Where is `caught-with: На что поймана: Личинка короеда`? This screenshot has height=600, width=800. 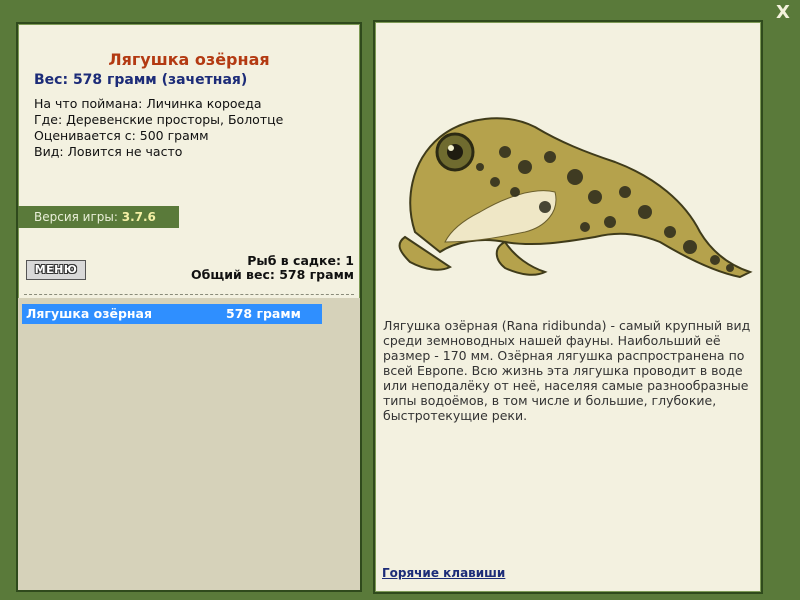
caught-with: На что поймана: Личинка короеда is located at coordinates (148, 103).